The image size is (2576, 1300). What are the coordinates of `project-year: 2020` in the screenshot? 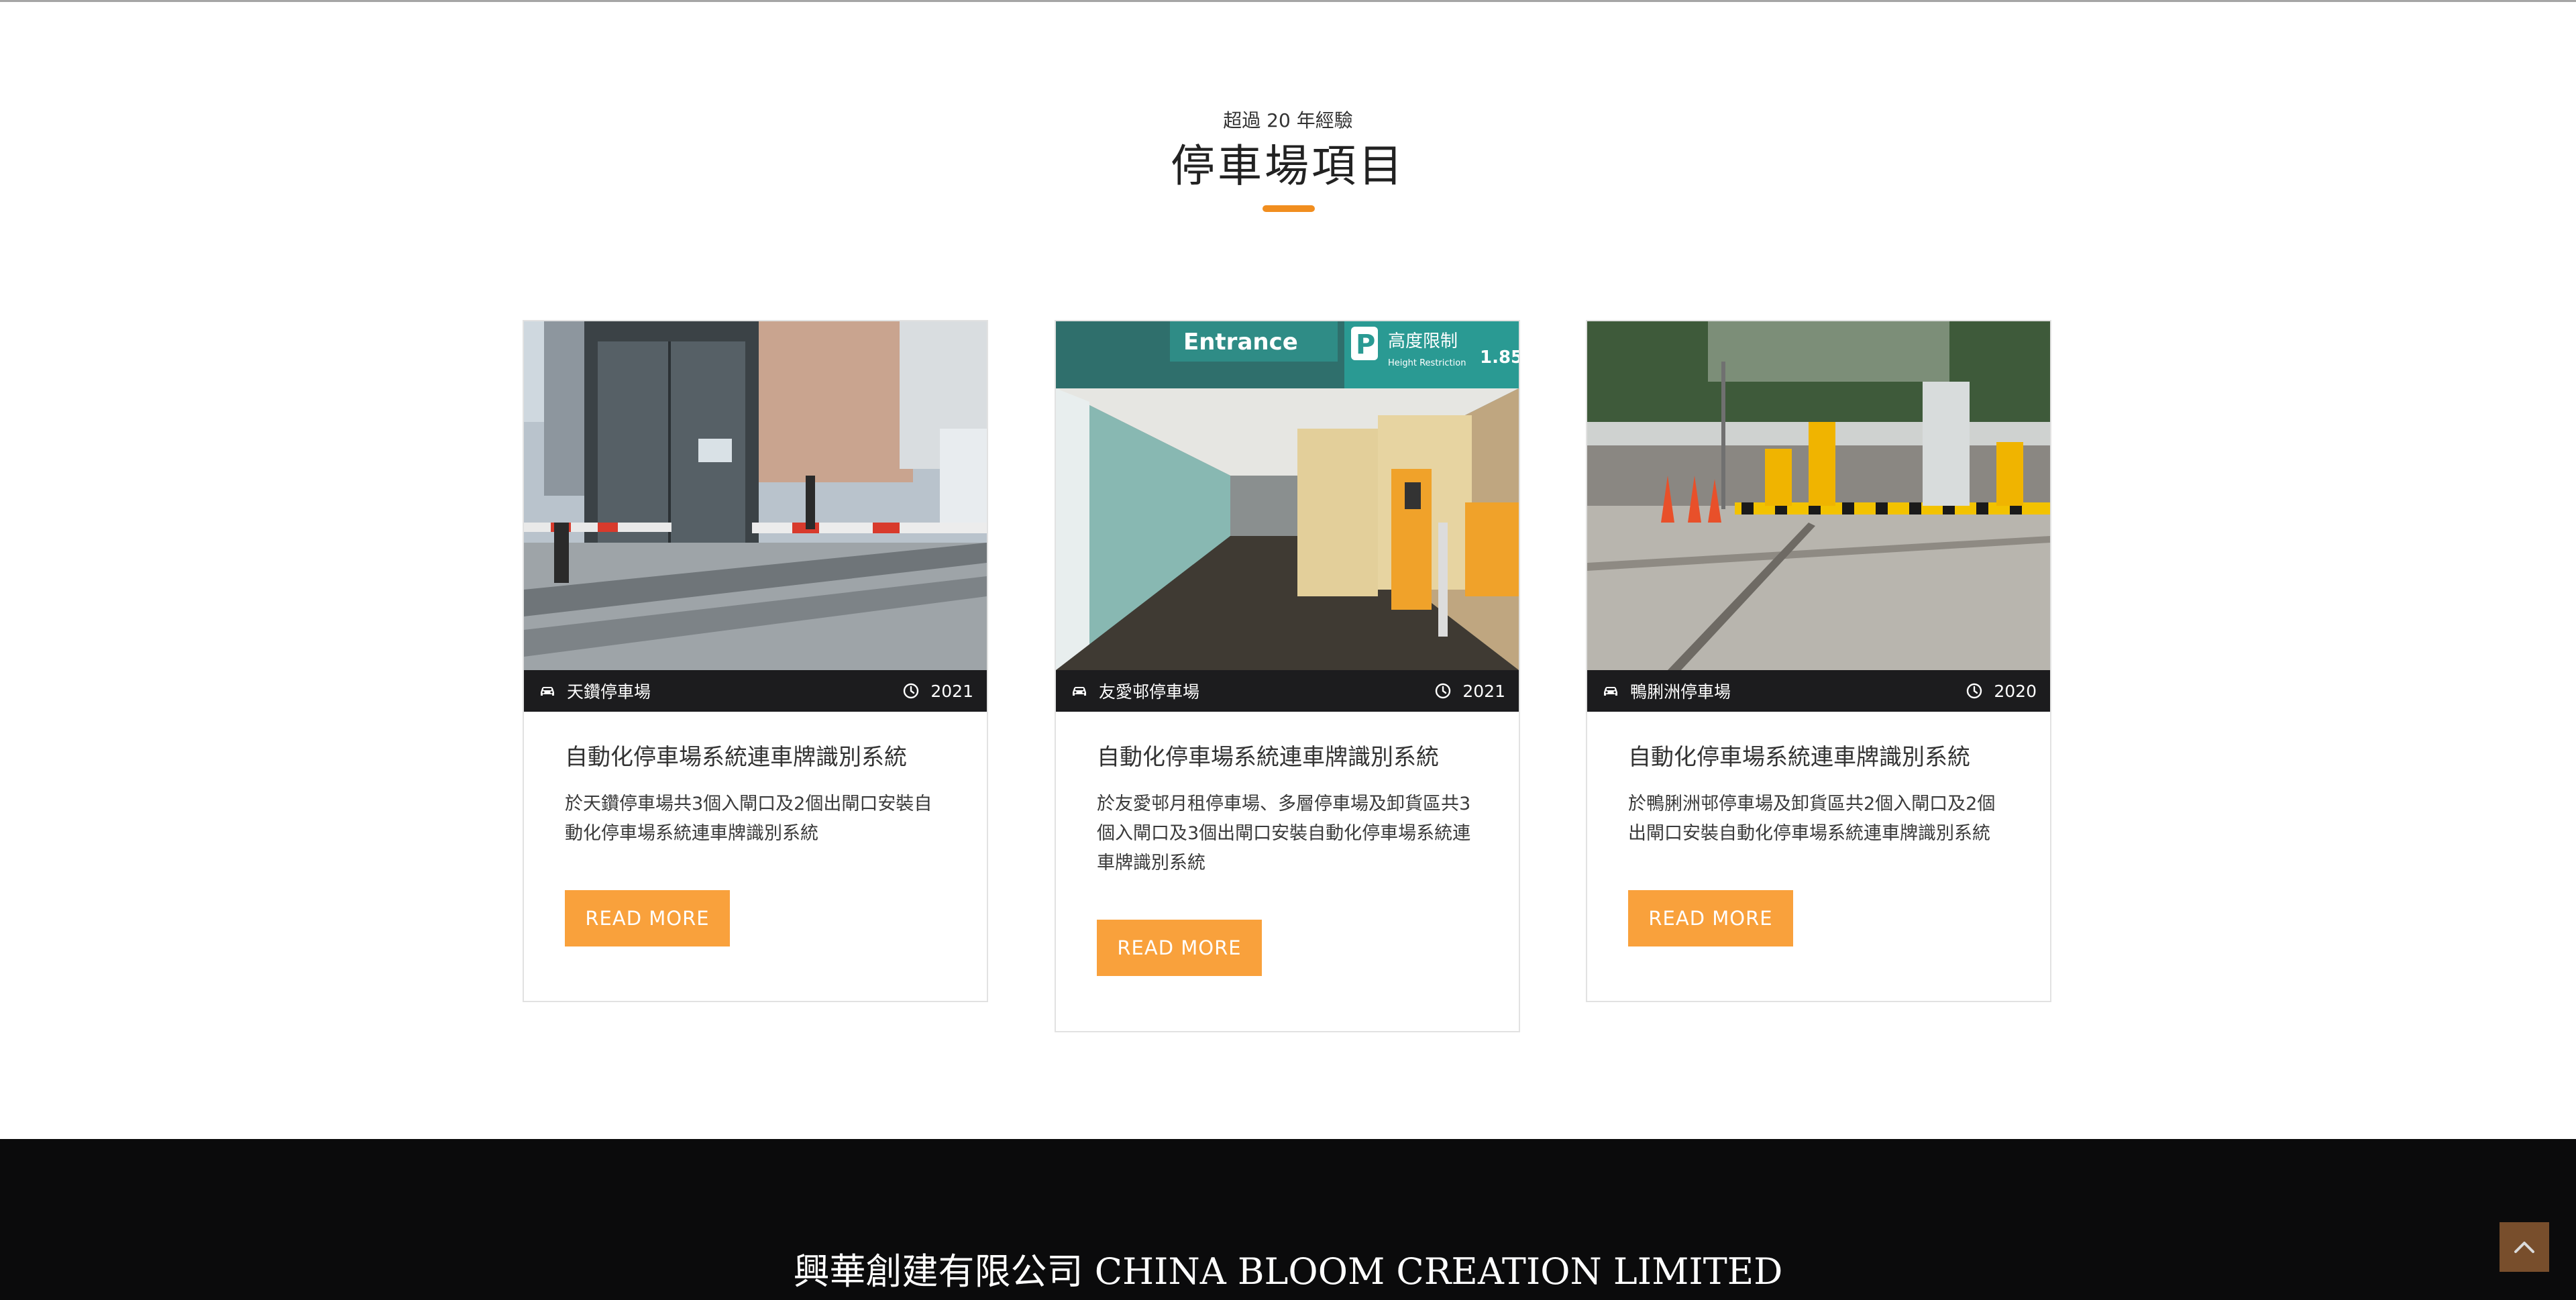 It's located at (2001, 691).